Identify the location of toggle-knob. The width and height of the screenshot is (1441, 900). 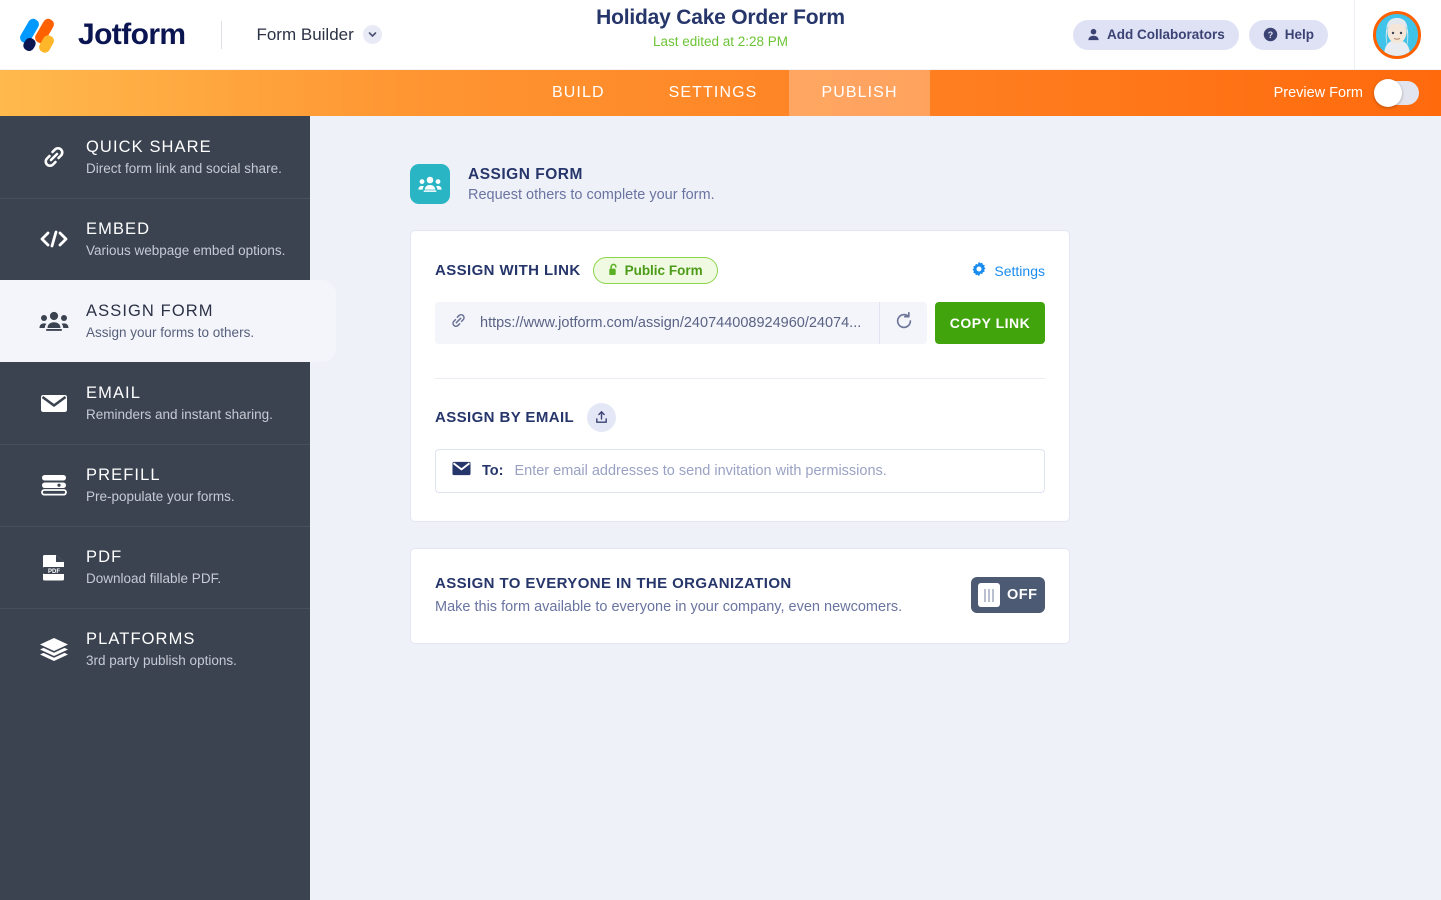
(1388, 93).